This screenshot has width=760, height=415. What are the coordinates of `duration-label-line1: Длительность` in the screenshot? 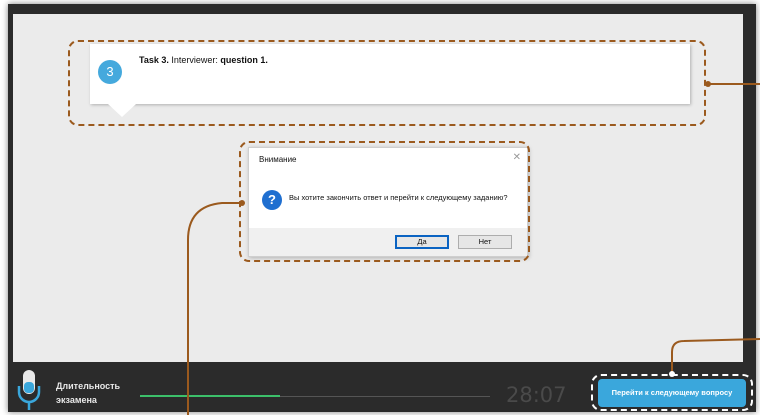 It's located at (88, 386).